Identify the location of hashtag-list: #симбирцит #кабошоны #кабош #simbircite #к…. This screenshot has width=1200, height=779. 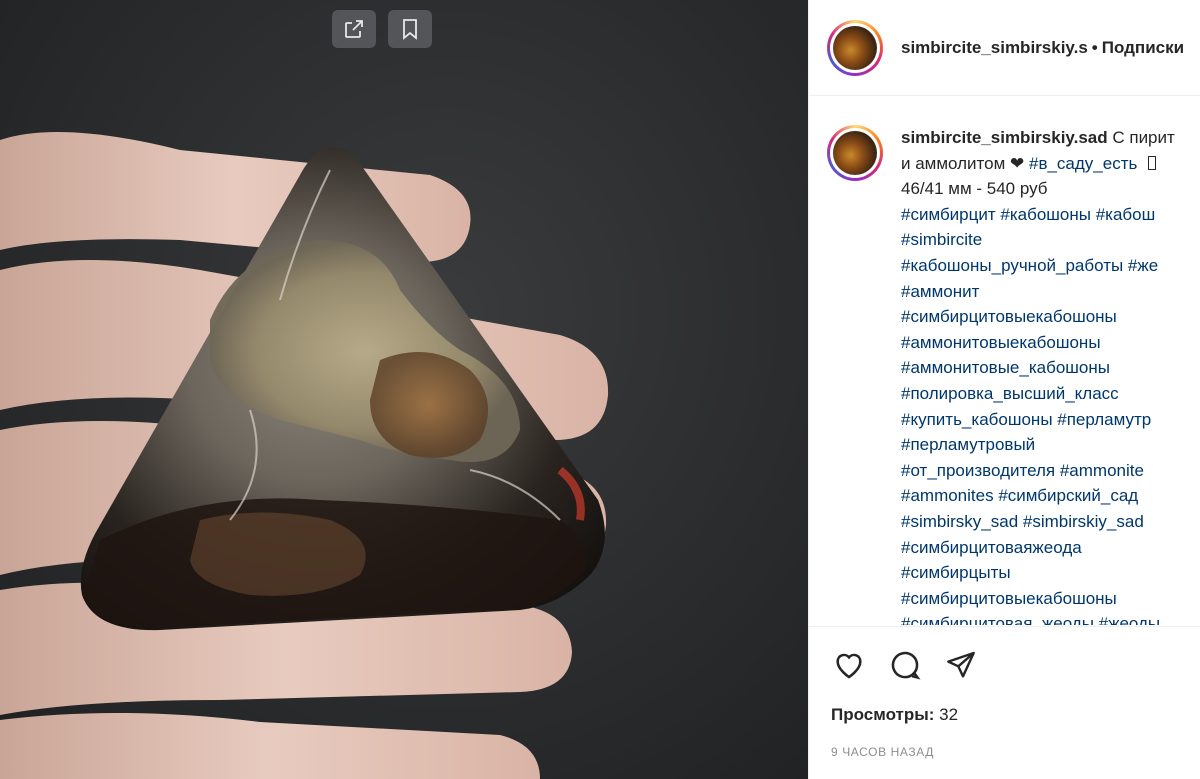
(1038, 413).